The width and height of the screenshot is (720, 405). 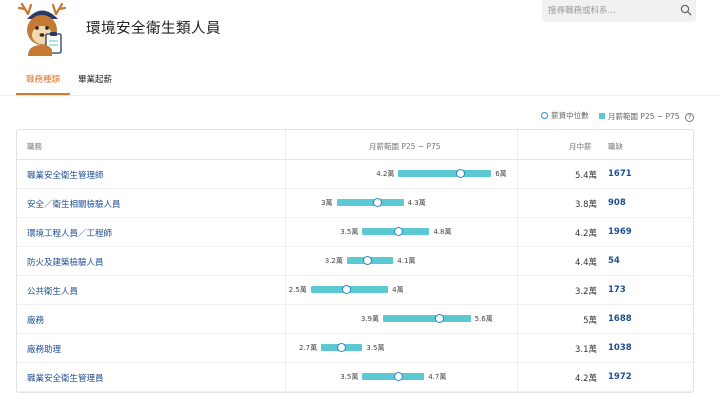 What do you see at coordinates (585, 205) in the screenshot?
I see `median-salary: 3.8萬` at bounding box center [585, 205].